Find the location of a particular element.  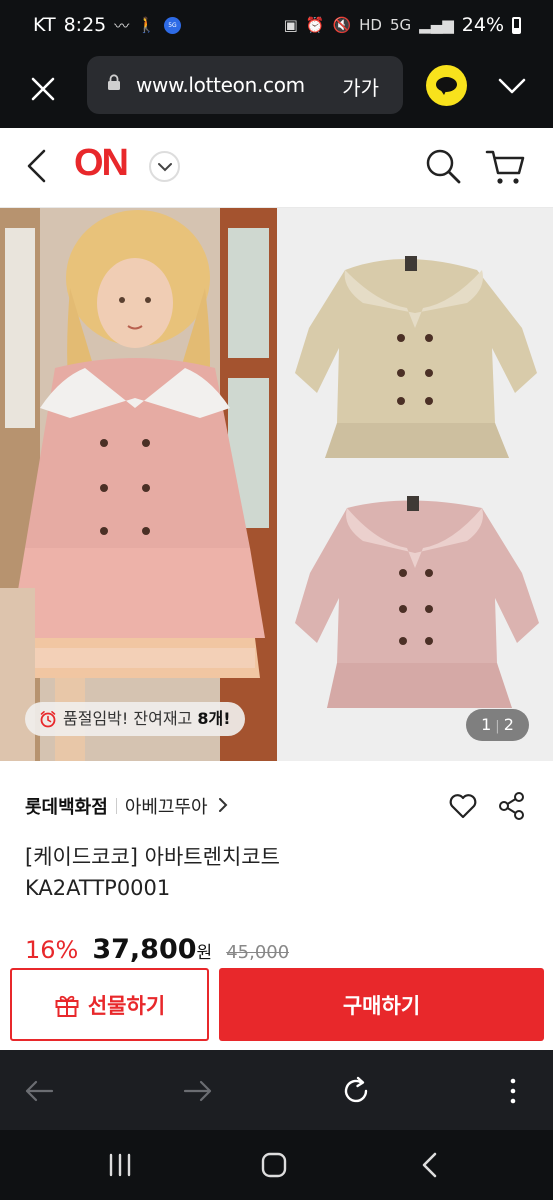

buy-button-label: 구매하기 is located at coordinates (381, 1005).